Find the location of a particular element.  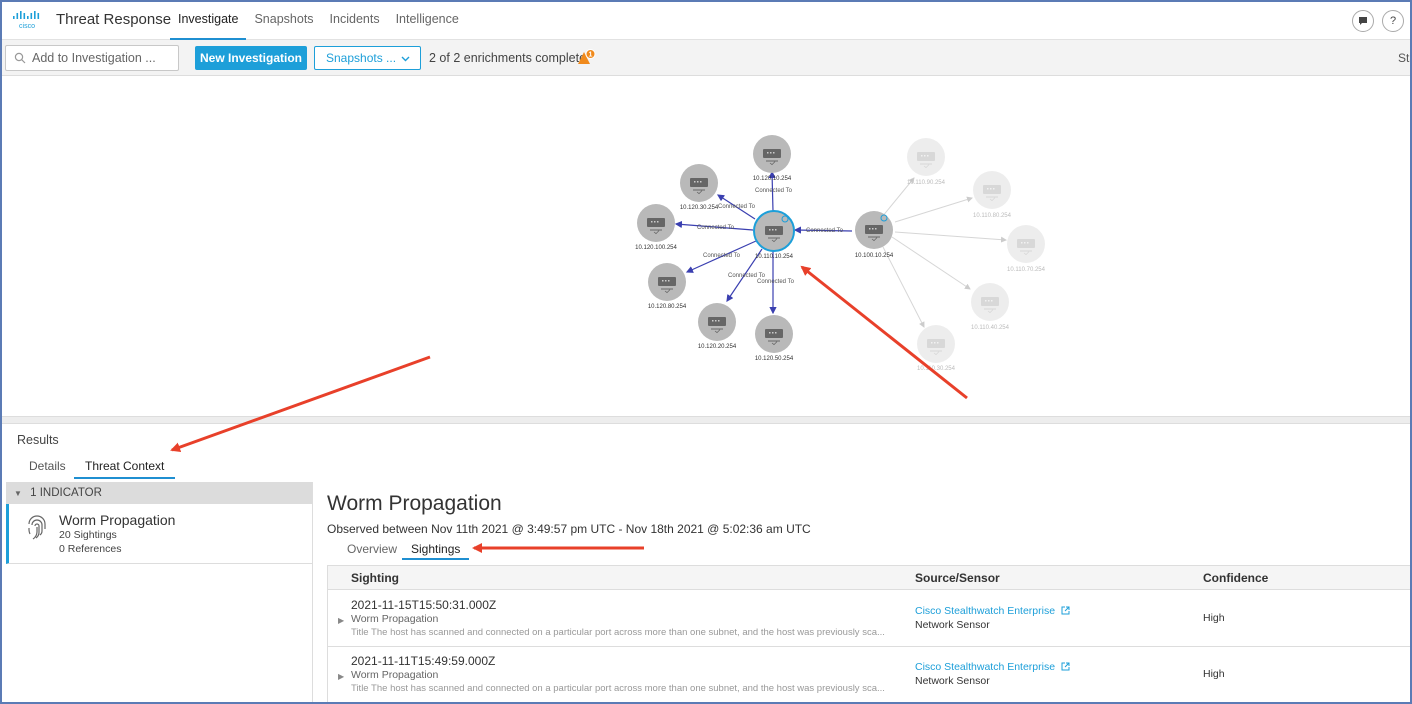

node-label: 10.120.50.254 is located at coordinates (774, 359).